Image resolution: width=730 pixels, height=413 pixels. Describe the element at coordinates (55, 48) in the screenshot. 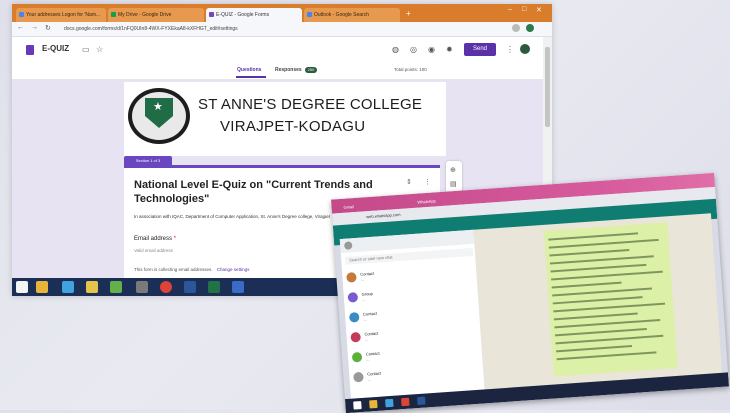

I see `form-title: E-QUIZ` at that location.